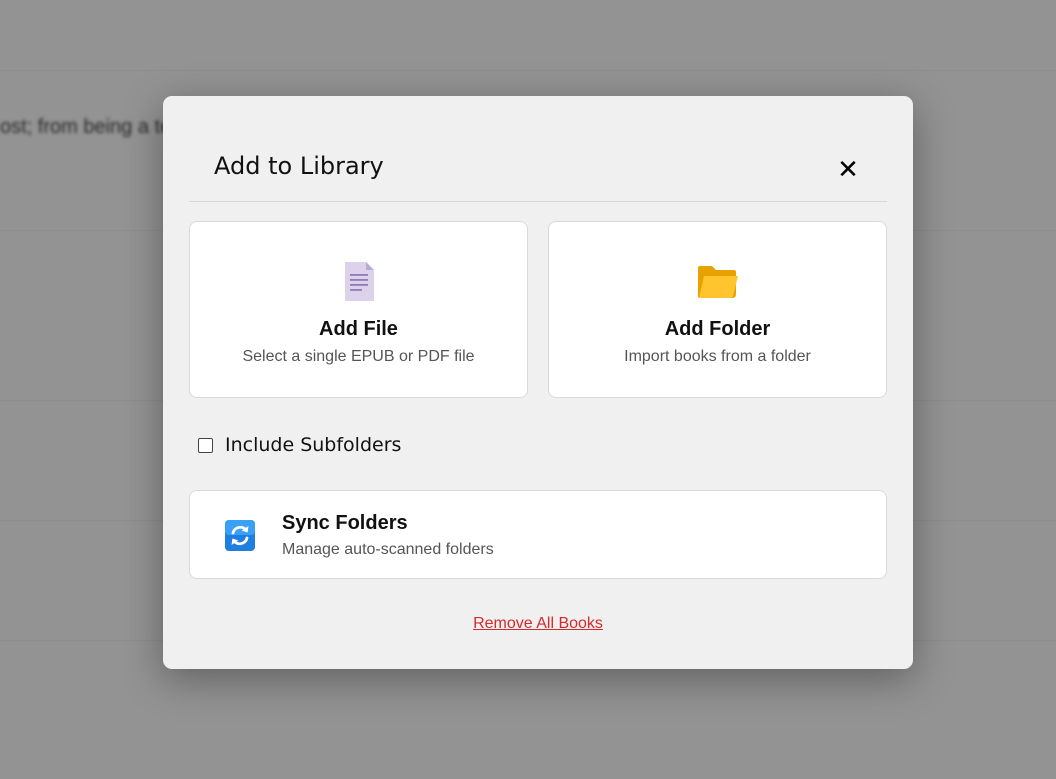  Describe the element at coordinates (388, 549) in the screenshot. I see `sync-folders-subtitle: Manage auto-scanned folders` at that location.